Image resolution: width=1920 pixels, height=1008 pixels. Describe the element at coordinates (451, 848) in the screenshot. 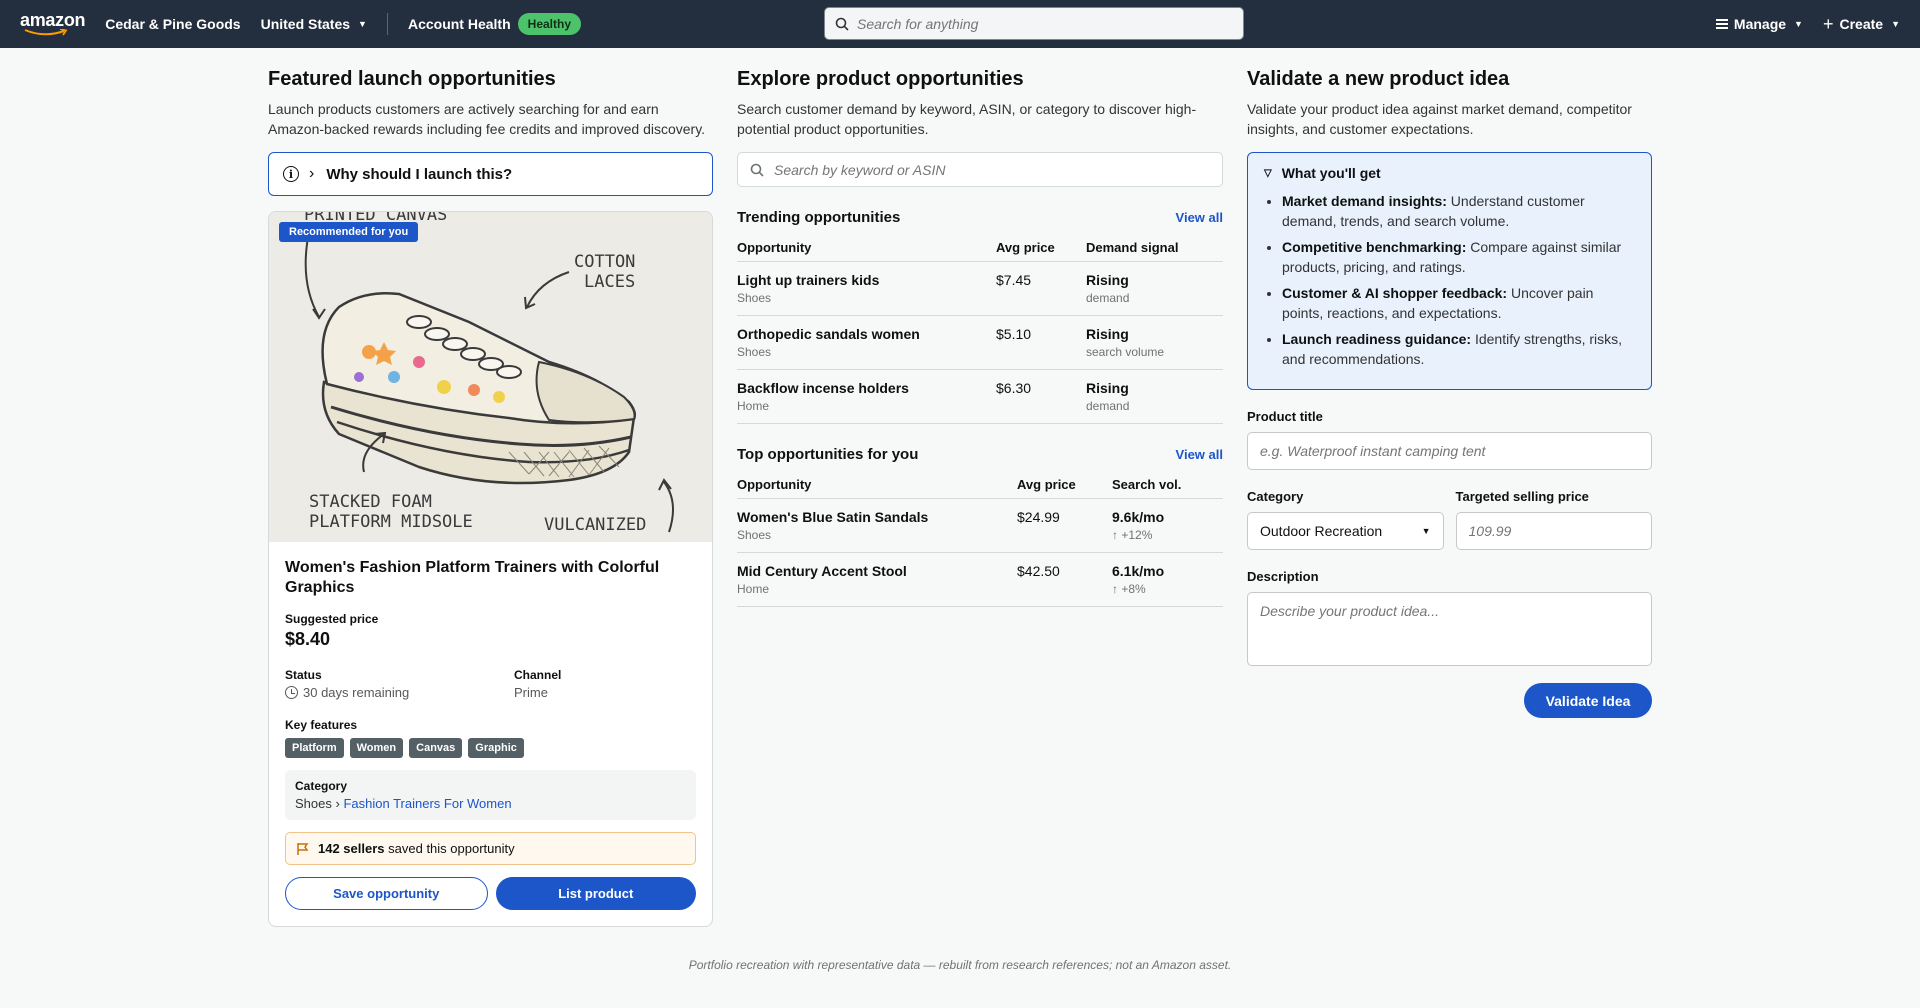

I see `sellers-text: saved this opportunity` at that location.